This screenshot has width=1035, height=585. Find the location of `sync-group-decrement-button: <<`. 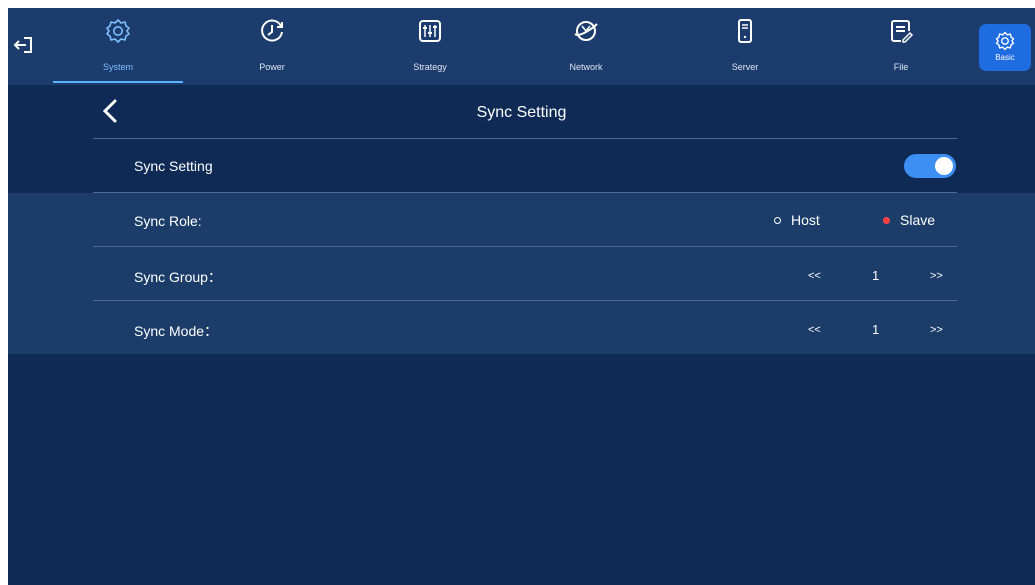

sync-group-decrement-button: << is located at coordinates (814, 276).